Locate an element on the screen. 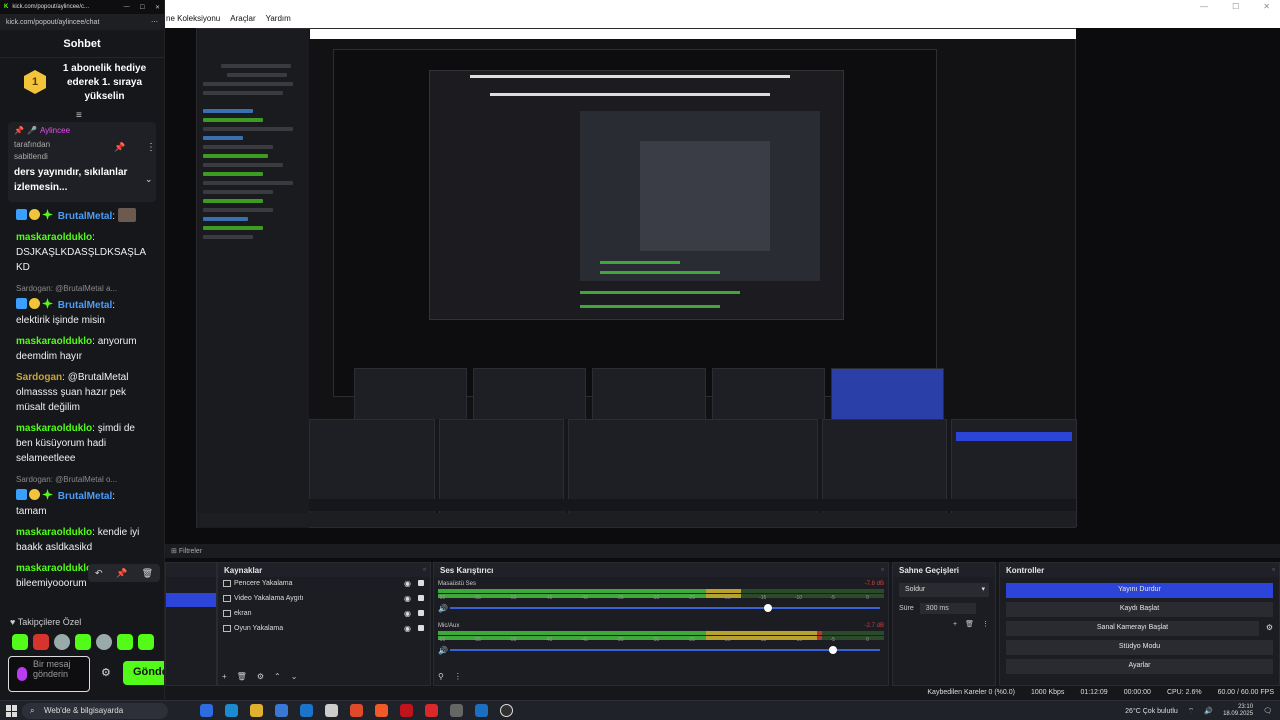  source-item: Oyun Yakalama ◉ is located at coordinates (324, 629).